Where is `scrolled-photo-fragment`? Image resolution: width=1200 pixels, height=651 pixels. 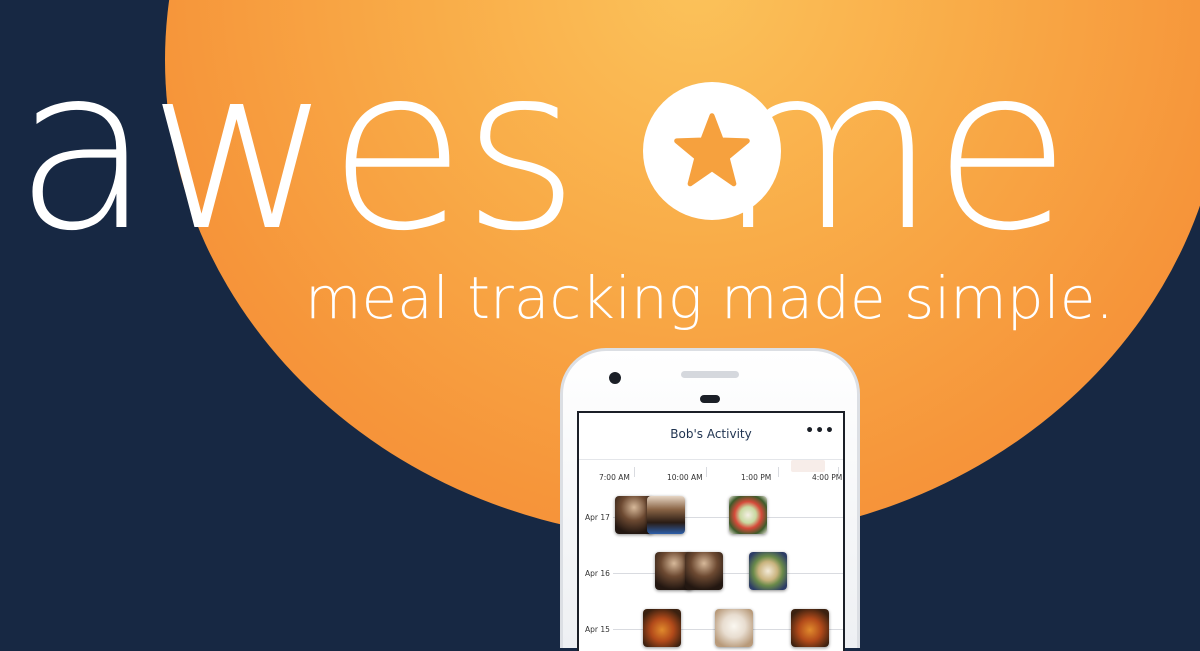 scrolled-photo-fragment is located at coordinates (808, 466).